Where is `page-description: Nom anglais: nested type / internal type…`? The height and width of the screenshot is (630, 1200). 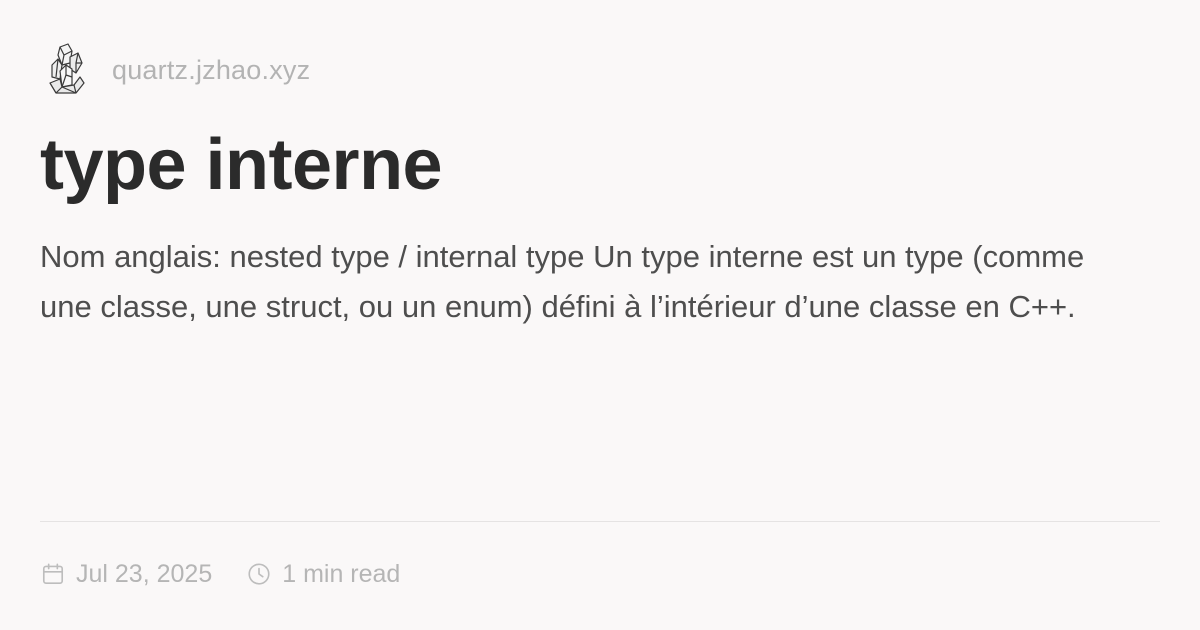 page-description: Nom anglais: nested type / internal type… is located at coordinates (562, 281).